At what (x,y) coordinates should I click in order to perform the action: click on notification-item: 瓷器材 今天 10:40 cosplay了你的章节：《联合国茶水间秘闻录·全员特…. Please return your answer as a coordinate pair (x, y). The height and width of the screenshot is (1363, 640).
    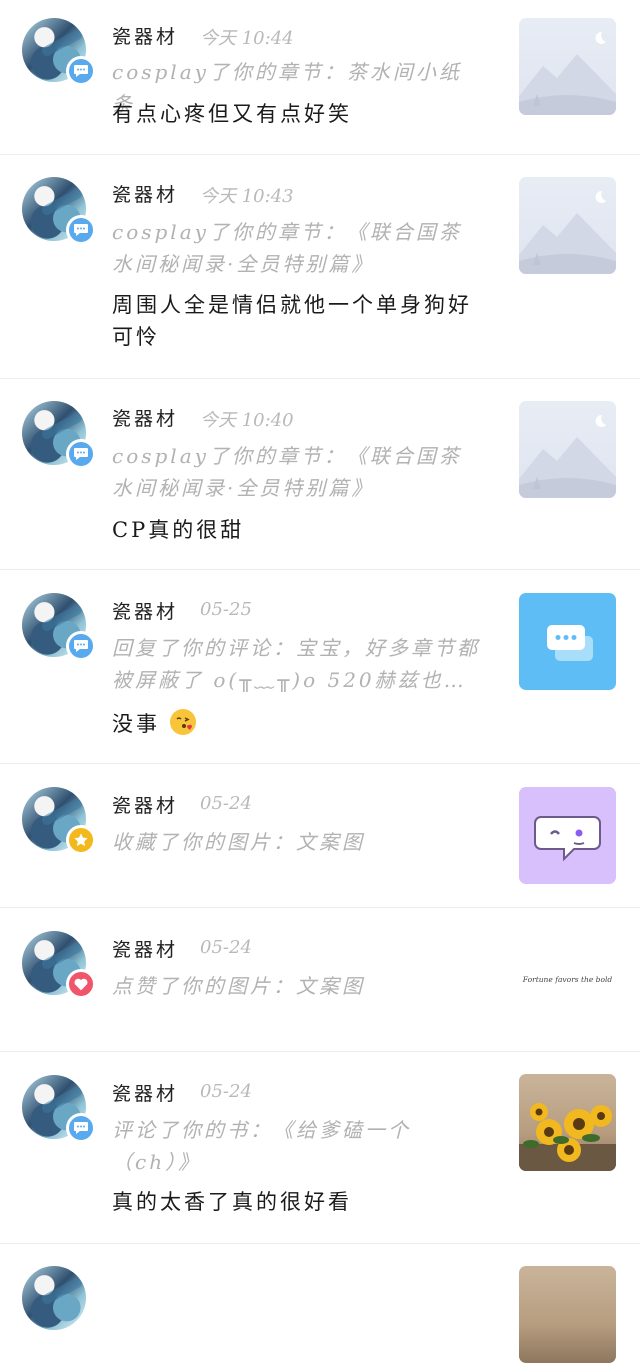
    Looking at the image, I should click on (320, 474).